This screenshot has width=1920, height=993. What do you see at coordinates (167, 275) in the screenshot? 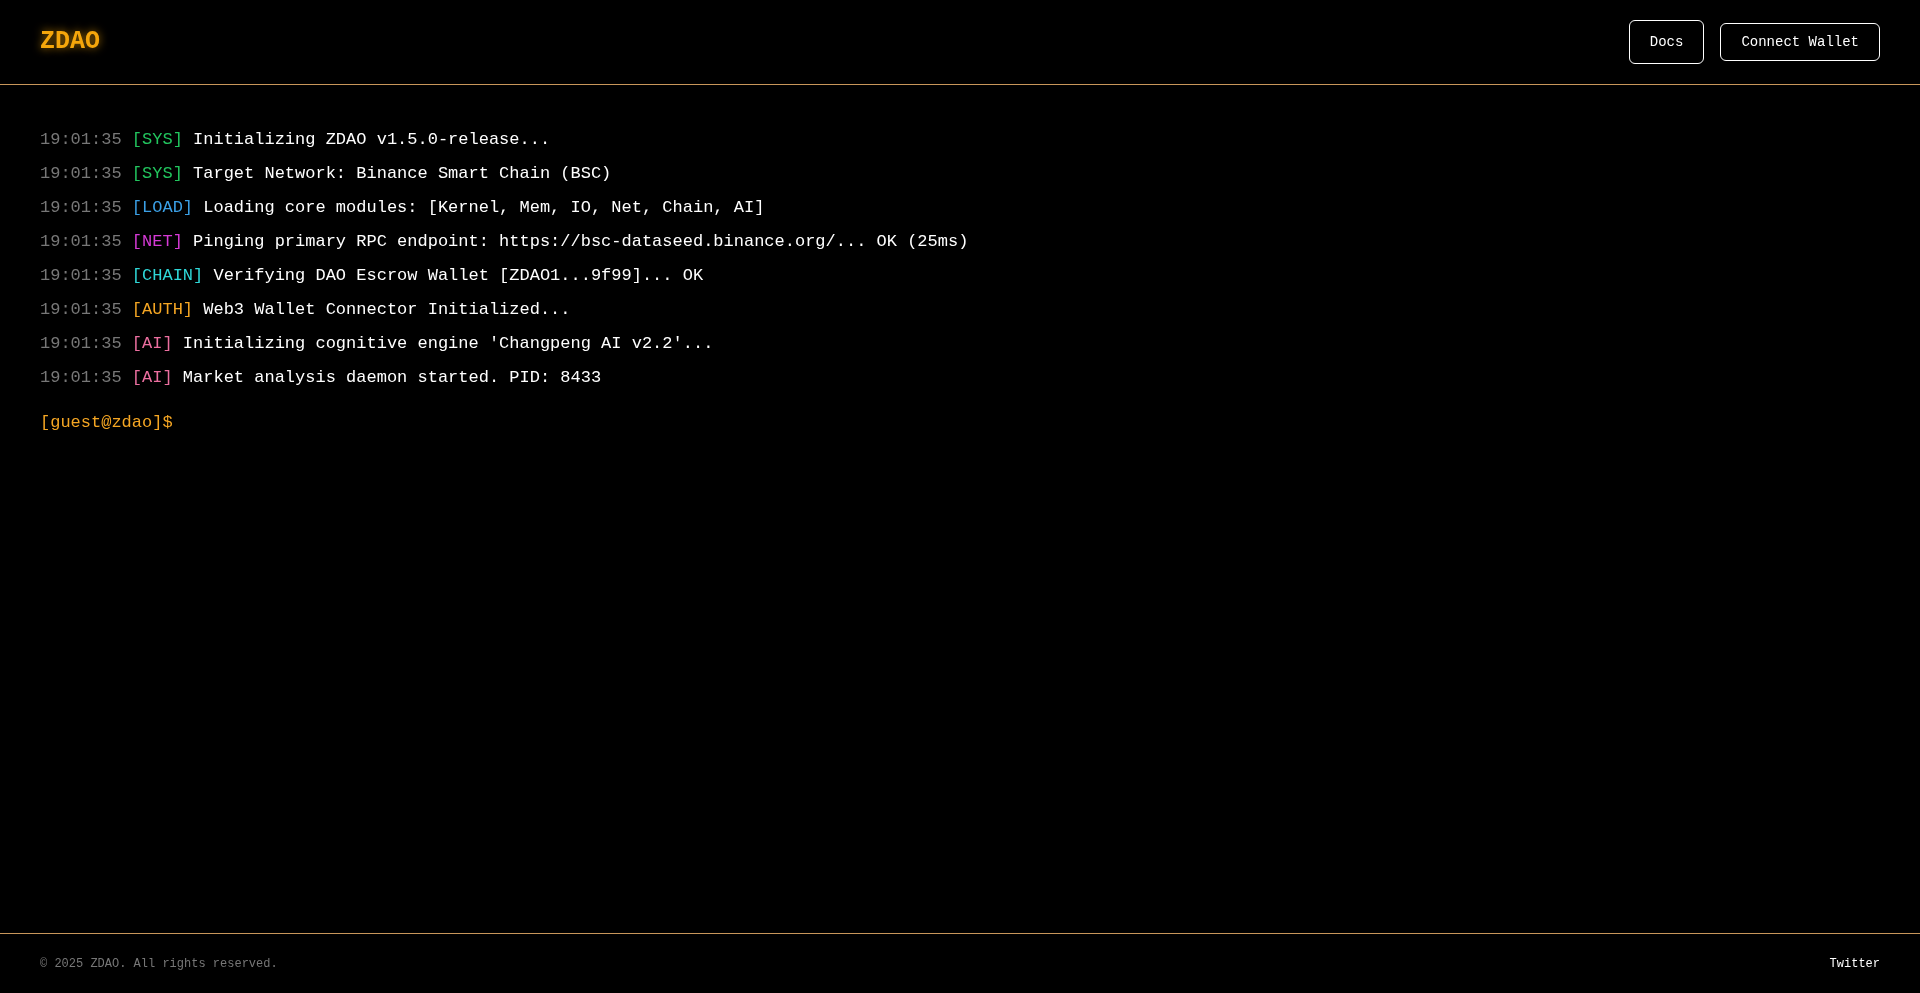
I see `log-tag: [CHAIN]` at bounding box center [167, 275].